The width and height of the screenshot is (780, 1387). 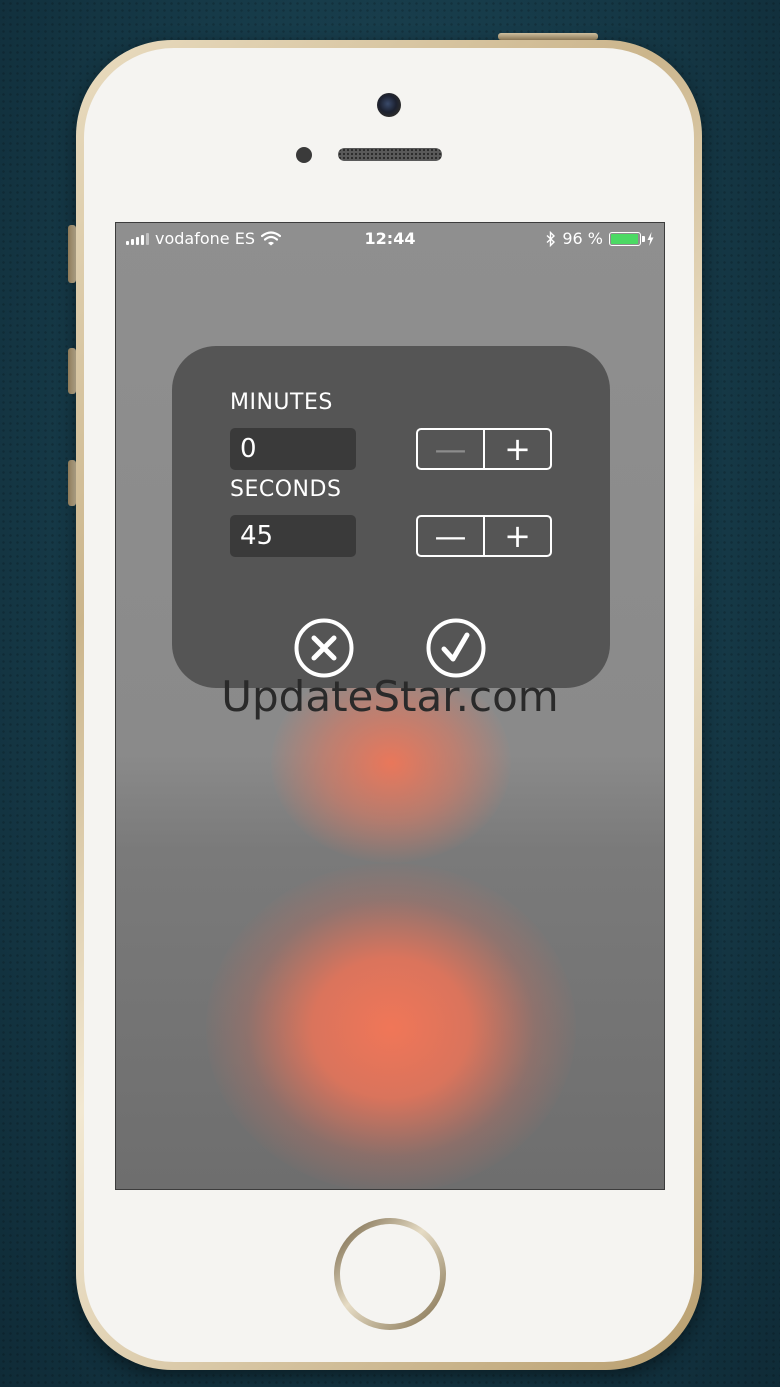 I want to click on minutes-stepper: — +, so click(x=484, y=449).